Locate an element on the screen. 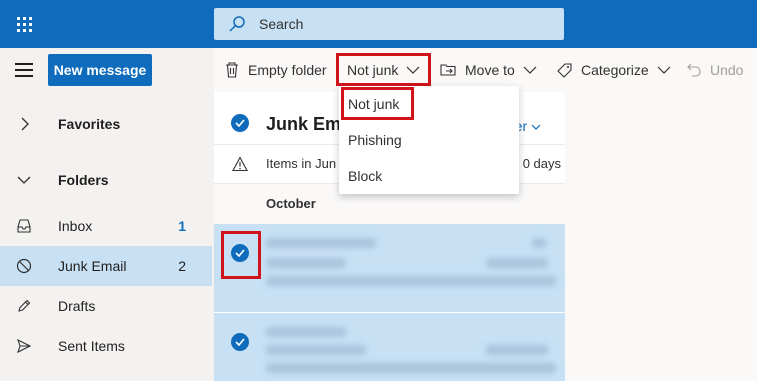  move-to-label: Move to is located at coordinates (490, 70).